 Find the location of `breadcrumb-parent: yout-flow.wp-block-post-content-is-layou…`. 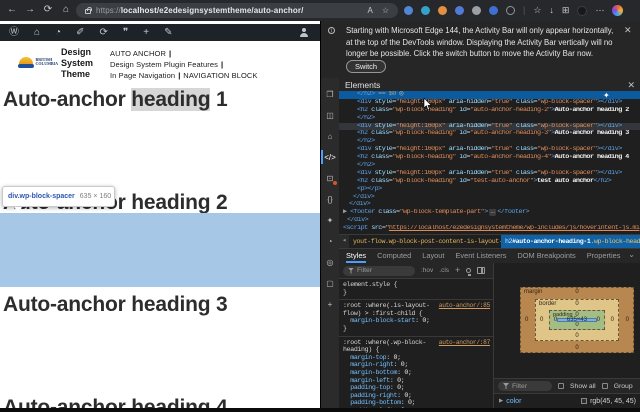

breadcrumb-parent: yout-flow.wp-block-post-content-is-layou… is located at coordinates (425, 241).